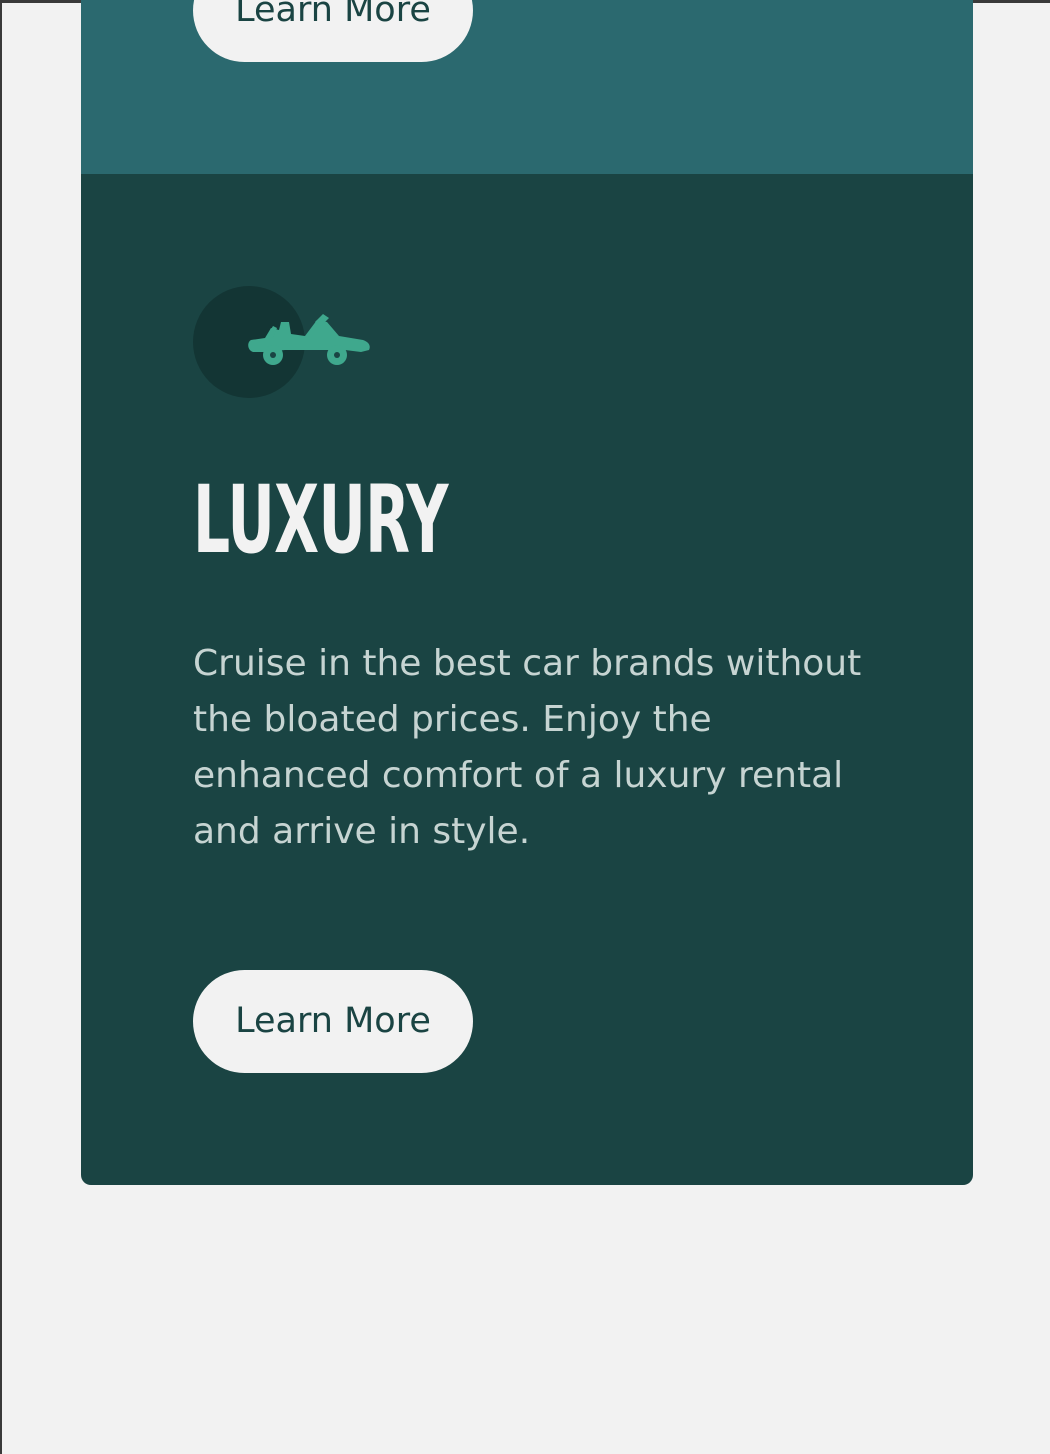  What do you see at coordinates (1, 727) in the screenshot?
I see `window-left-border` at bounding box center [1, 727].